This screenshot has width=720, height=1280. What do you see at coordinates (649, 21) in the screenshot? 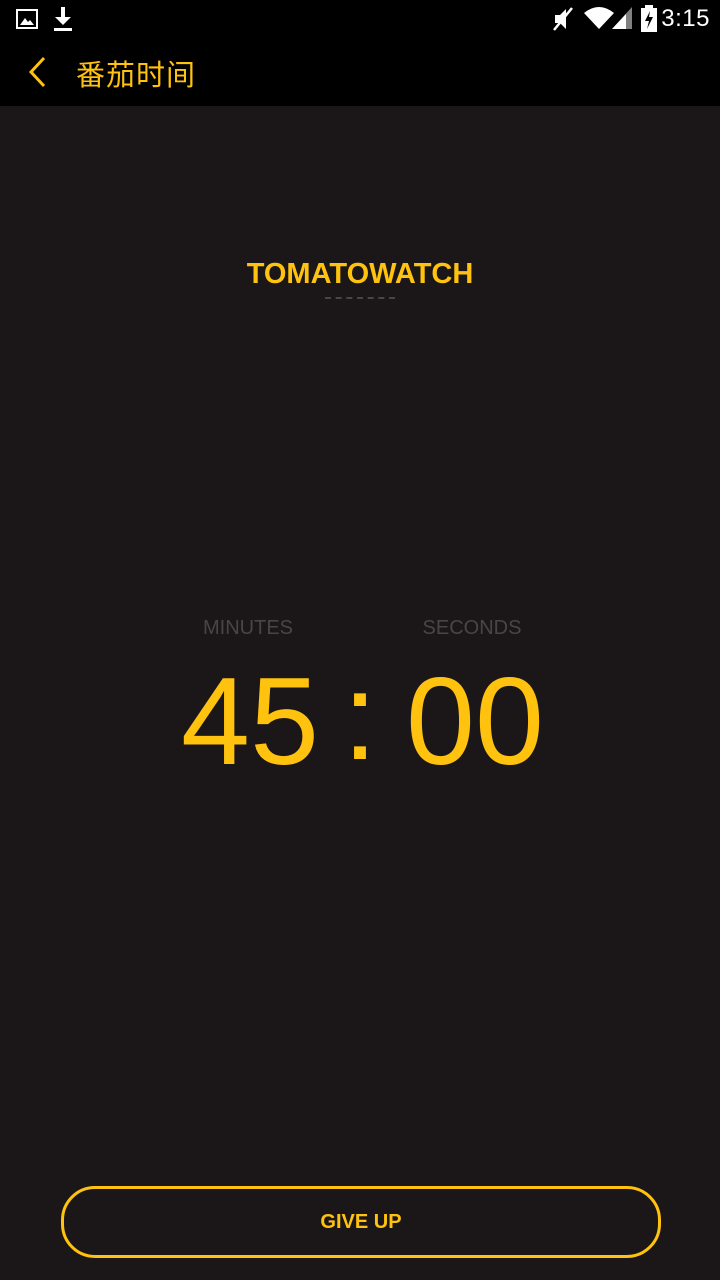
I see `battery-charging-icon` at bounding box center [649, 21].